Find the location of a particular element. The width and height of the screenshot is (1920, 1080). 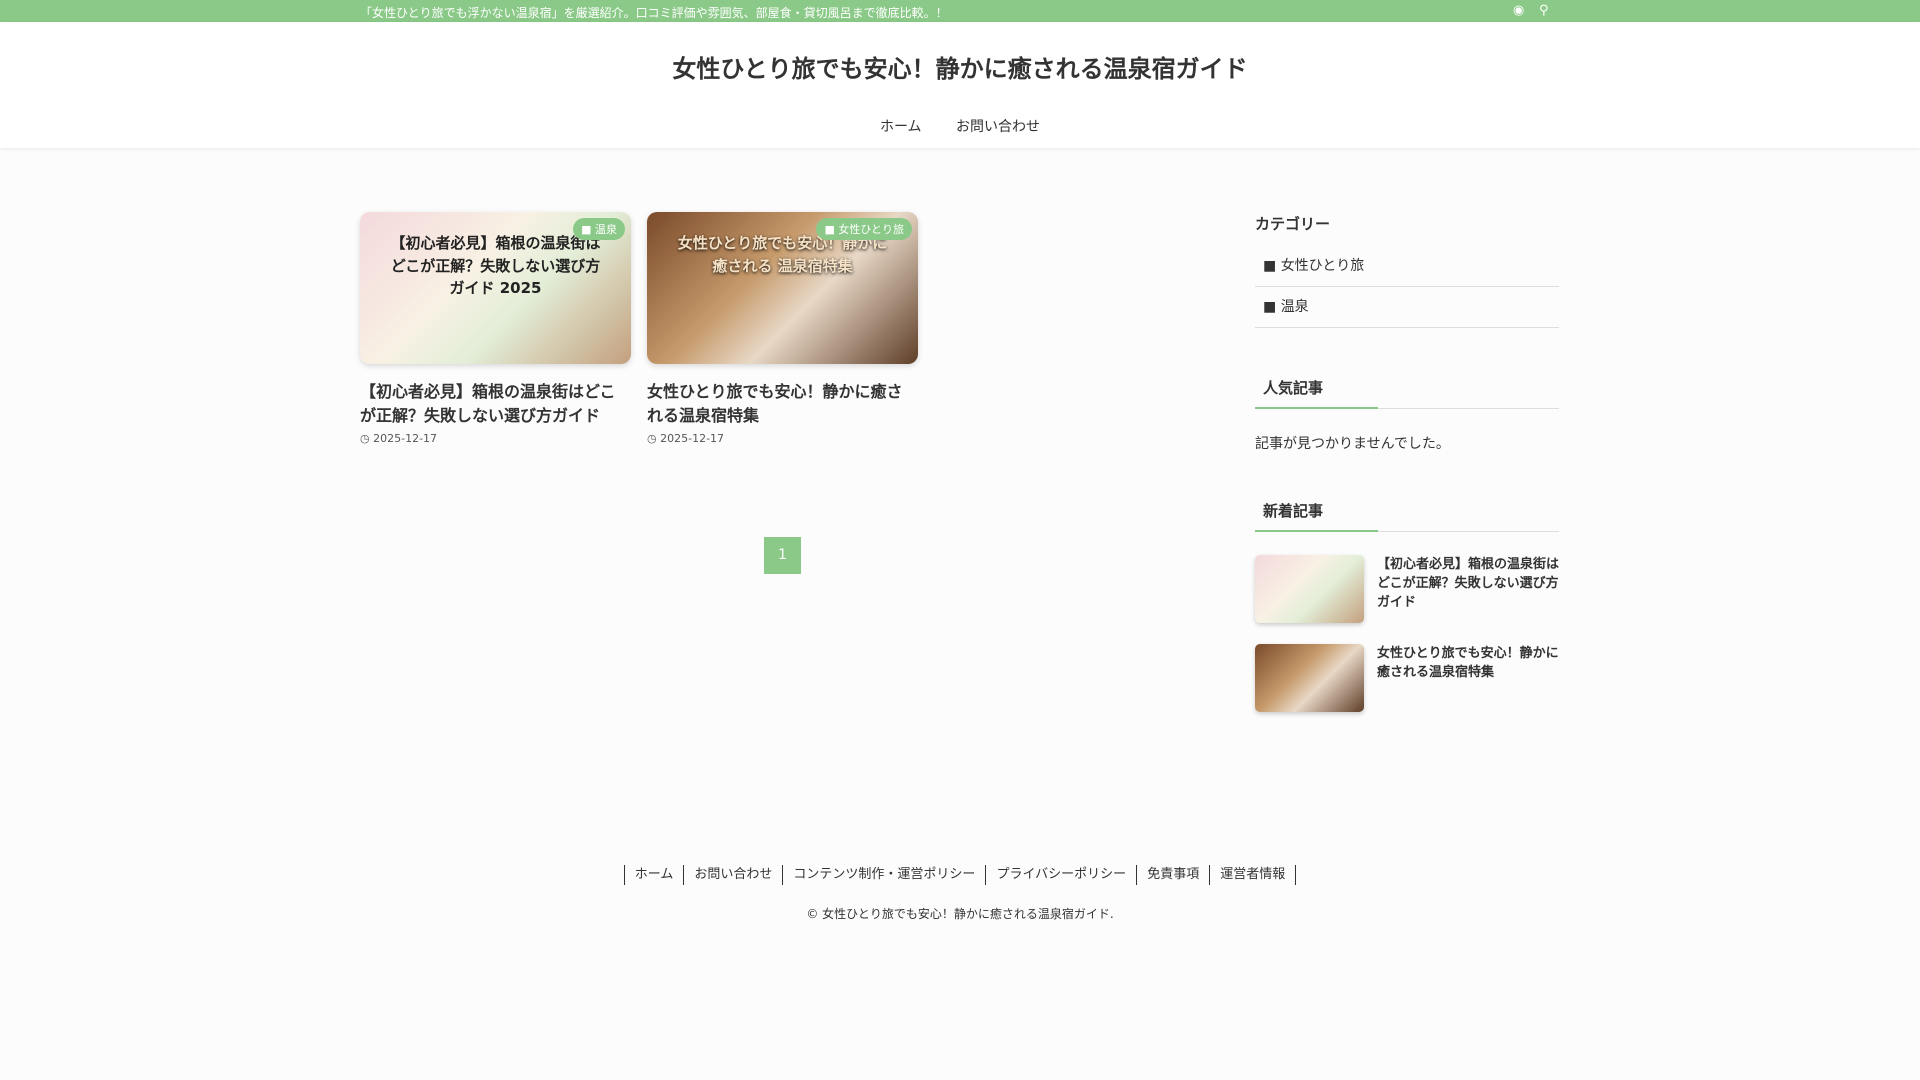

footer-link-operator: 運営者情報 is located at coordinates (1253, 875).